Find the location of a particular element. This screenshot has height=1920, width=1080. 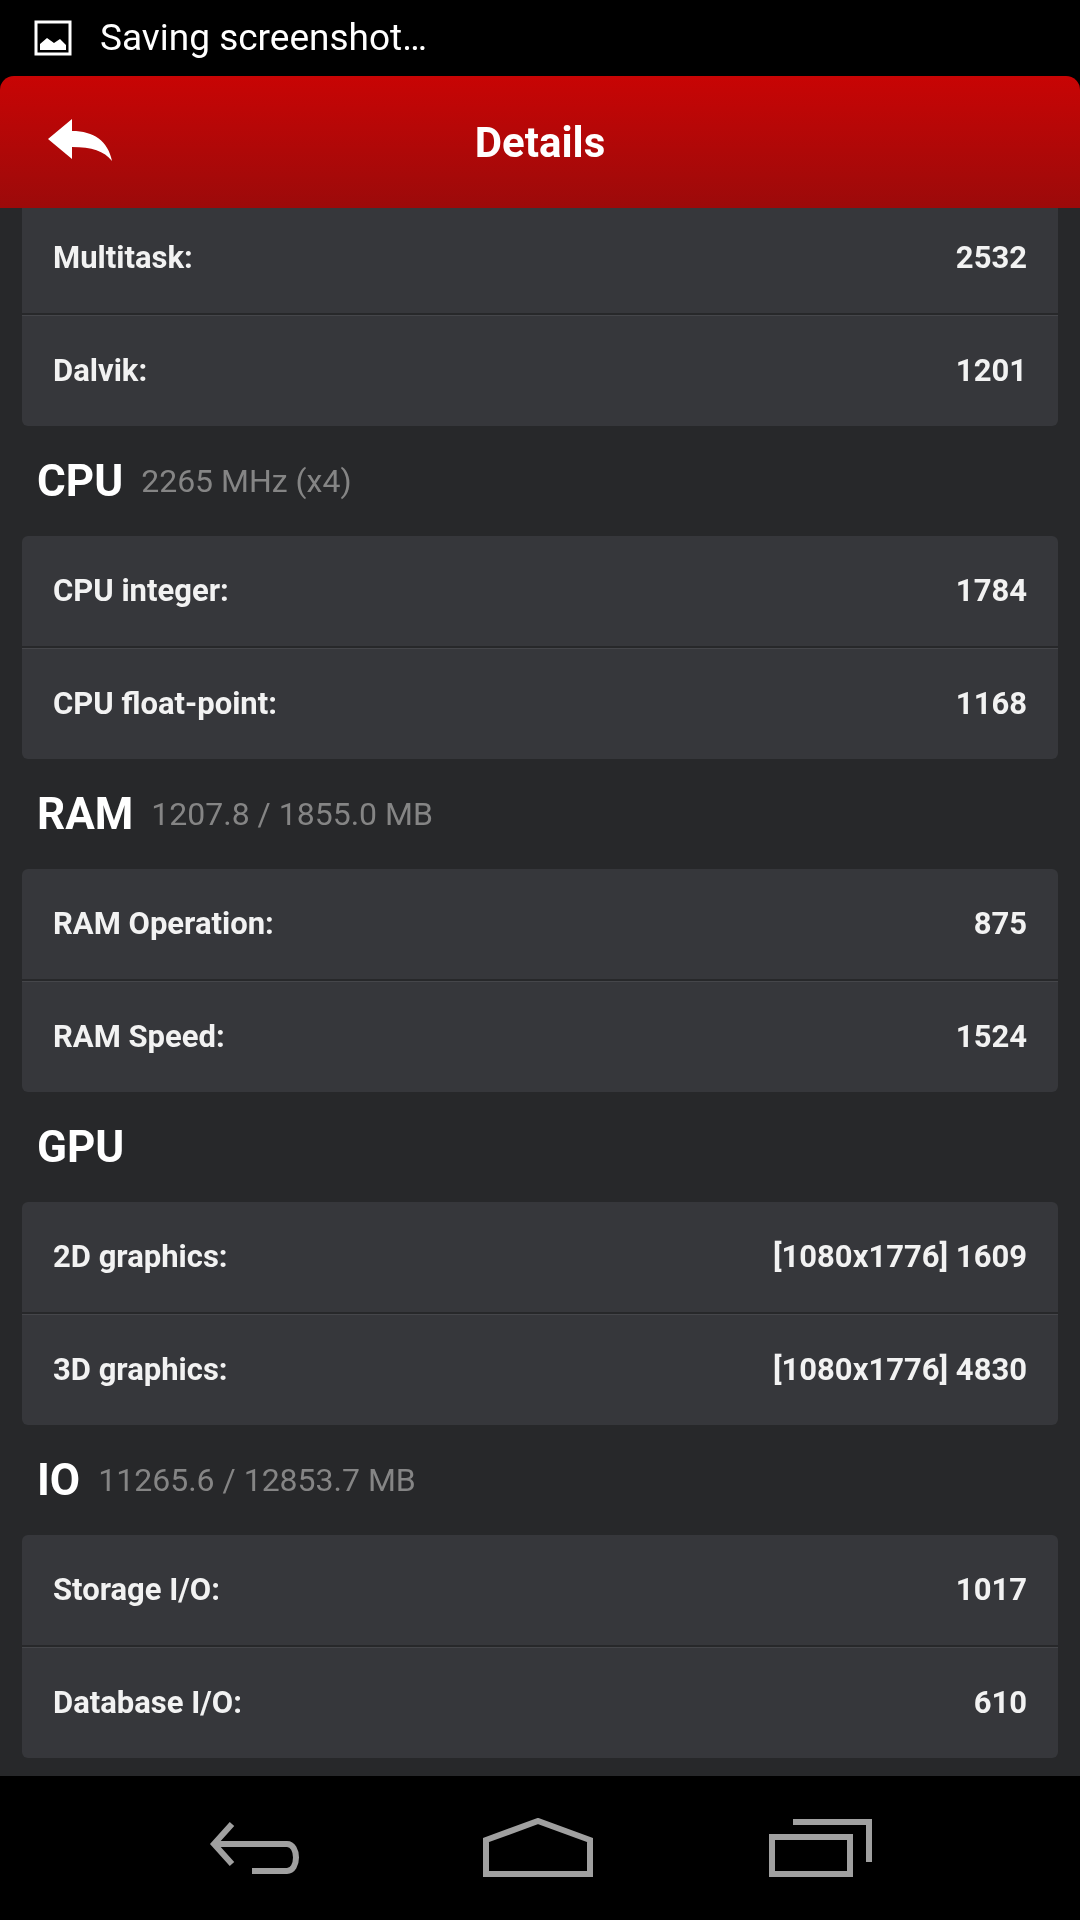

section-heading: GPU is located at coordinates (81, 1147).